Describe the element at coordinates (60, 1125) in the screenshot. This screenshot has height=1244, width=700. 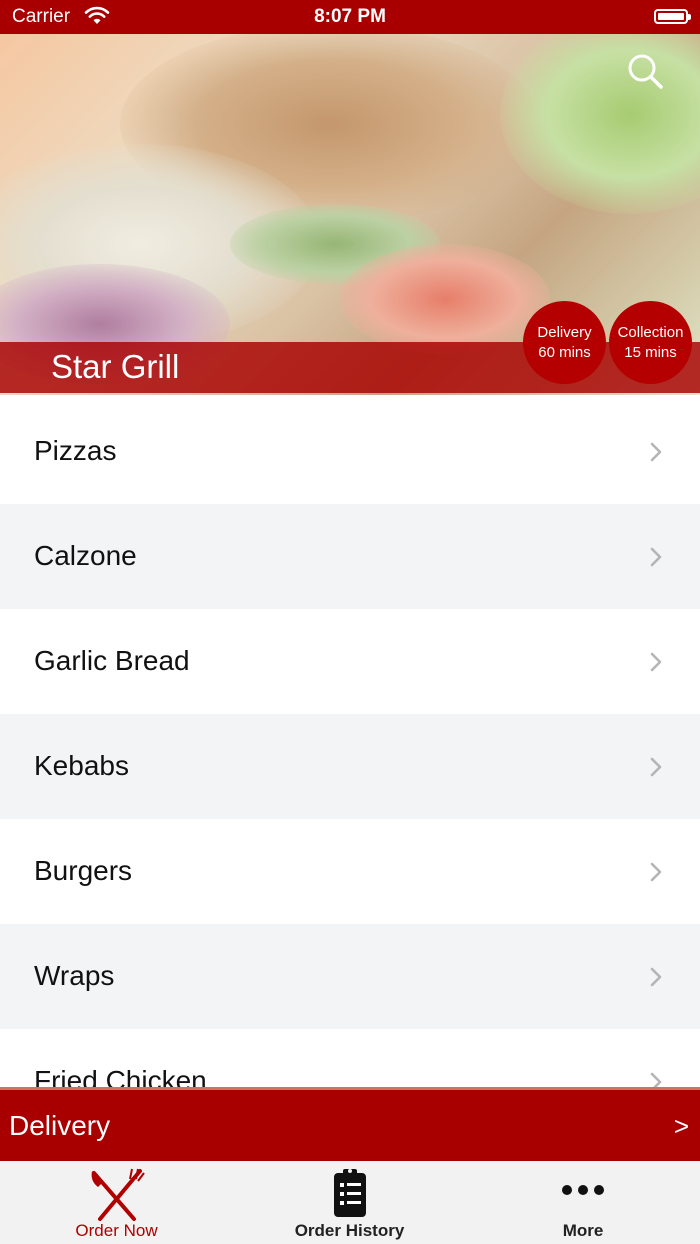
I see `order-mode-label: Delivery` at that location.